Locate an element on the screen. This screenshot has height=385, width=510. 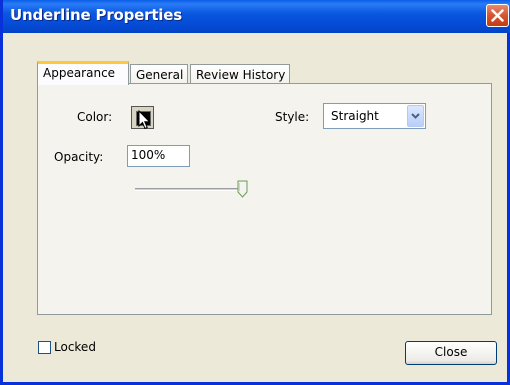
opacity-slider-thumb is located at coordinates (242, 189).